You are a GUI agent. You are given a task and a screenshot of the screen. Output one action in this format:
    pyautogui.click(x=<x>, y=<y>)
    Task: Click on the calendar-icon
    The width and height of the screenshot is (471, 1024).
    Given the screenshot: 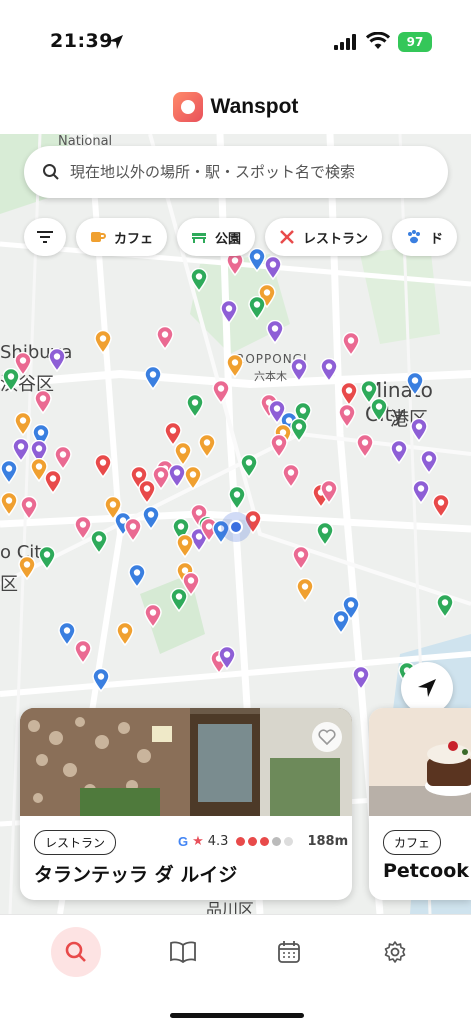 What is the action you would take?
    pyautogui.click(x=289, y=952)
    